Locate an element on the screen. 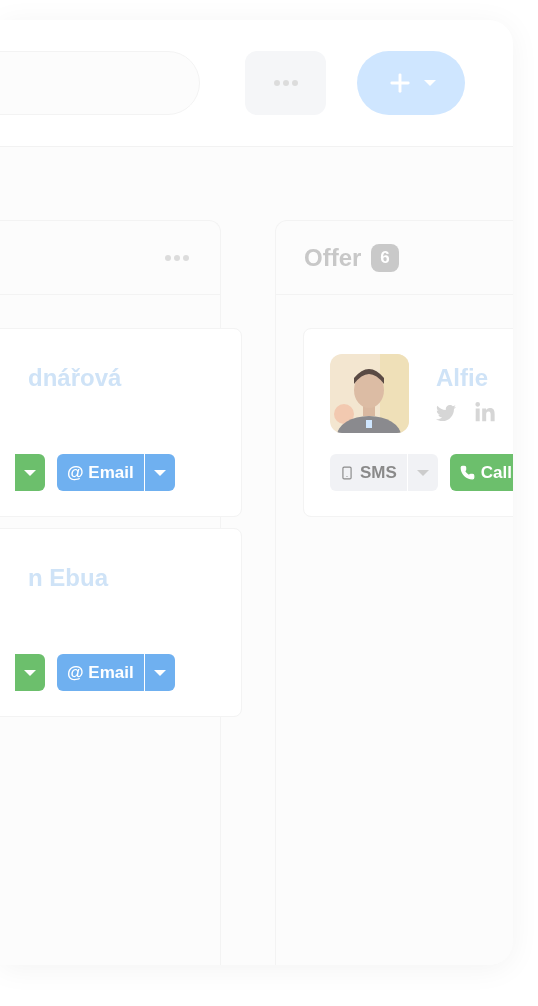 This screenshot has width=538, height=1006. bird-icon is located at coordinates (446, 413).